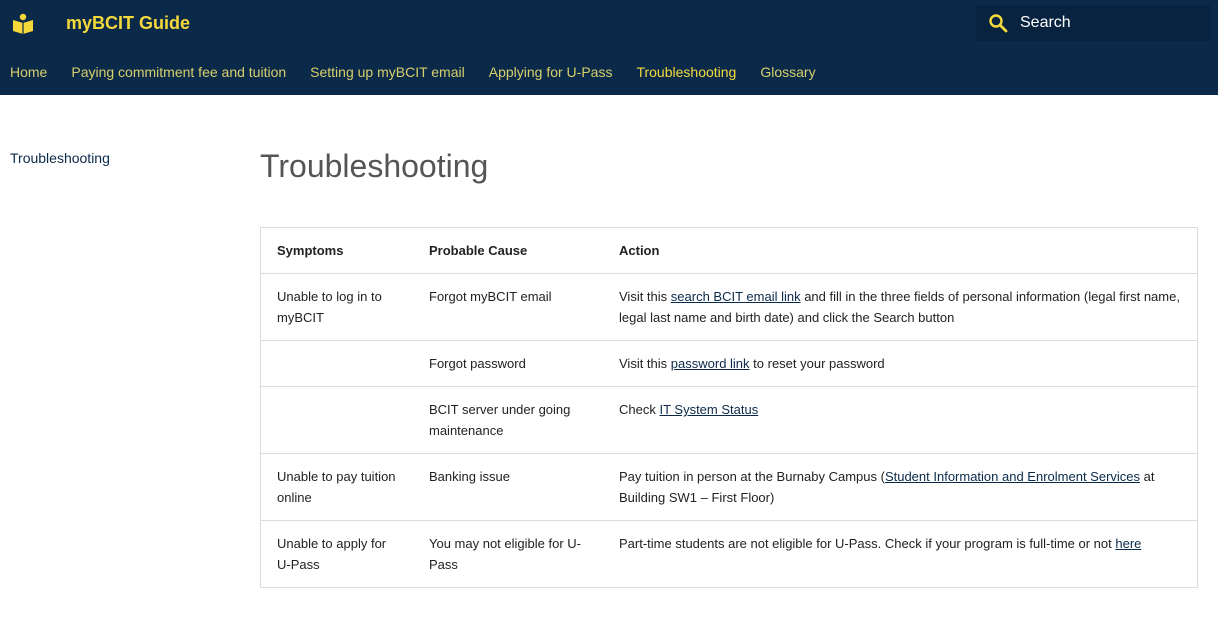 This screenshot has width=1218, height=623. Describe the element at coordinates (817, 363) in the screenshot. I see `action-text: to reset your password` at that location.